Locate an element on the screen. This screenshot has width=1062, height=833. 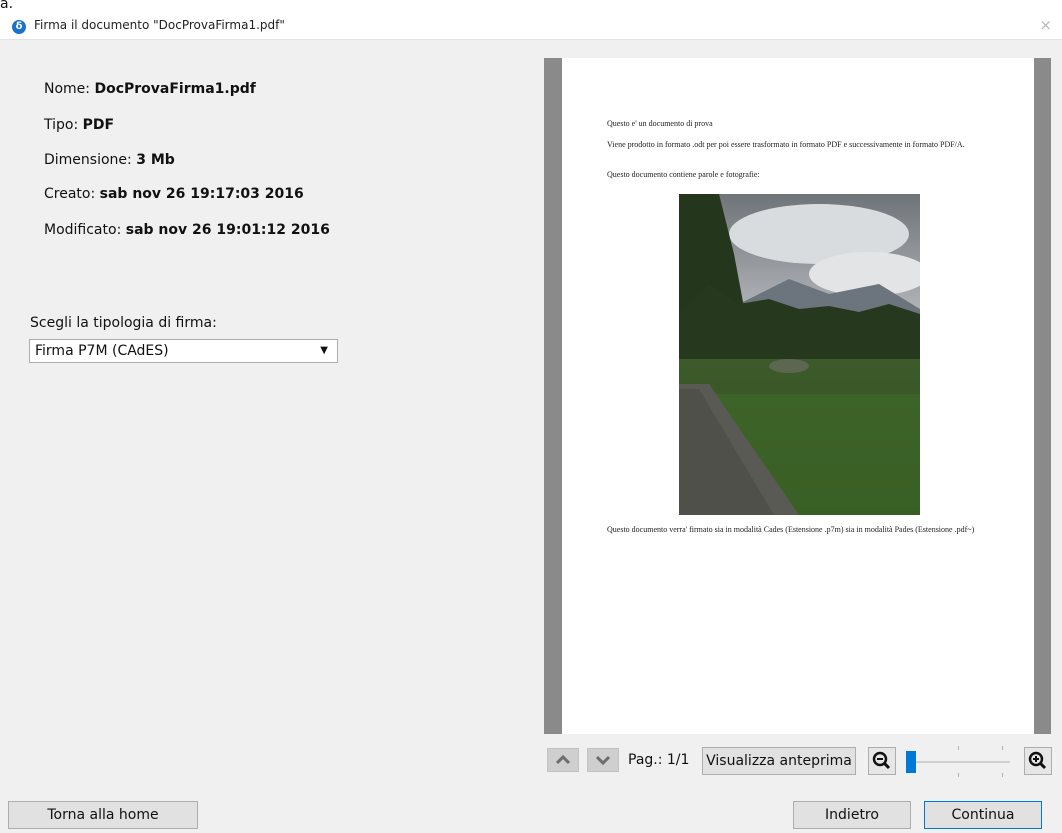
info-modificato: Modificato: sab nov 26 19:01:12 2016 is located at coordinates (187, 230).